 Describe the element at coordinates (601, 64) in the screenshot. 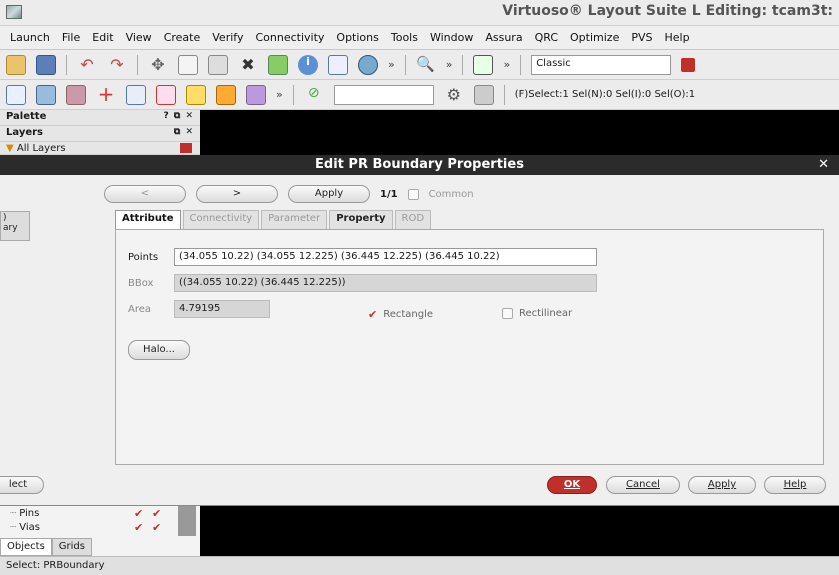

I see `mode-combo: Classic` at that location.